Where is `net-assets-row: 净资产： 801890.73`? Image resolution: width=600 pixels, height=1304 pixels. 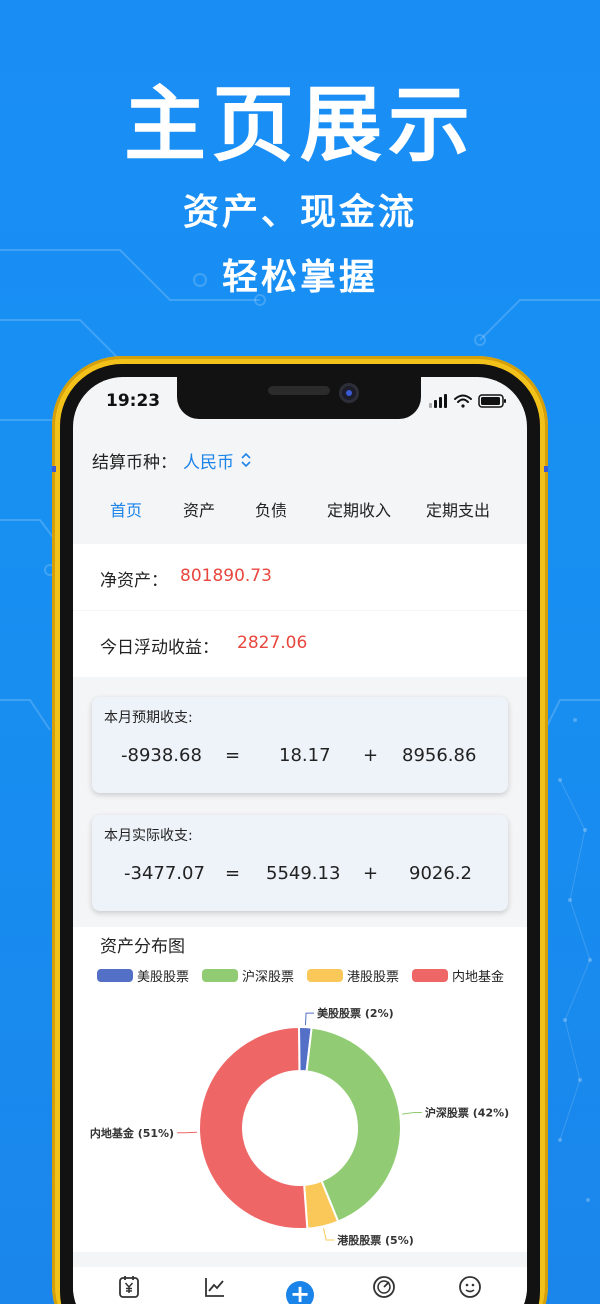 net-assets-row: 净资产： 801890.73 is located at coordinates (300, 577).